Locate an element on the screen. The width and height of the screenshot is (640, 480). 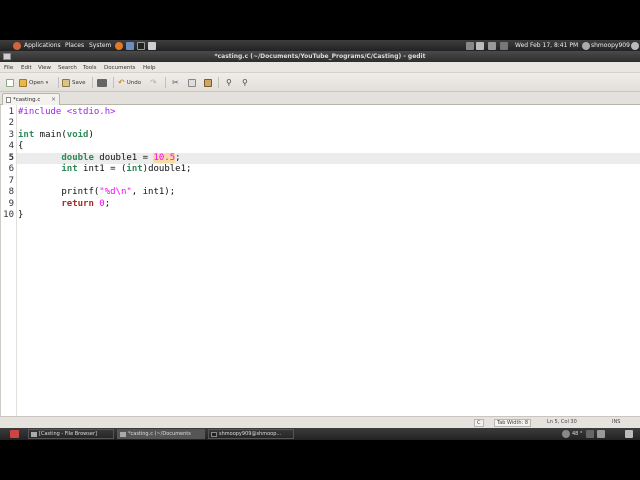
taskbar-label: *casting.c (~/Documents is located at coordinates (159, 434).